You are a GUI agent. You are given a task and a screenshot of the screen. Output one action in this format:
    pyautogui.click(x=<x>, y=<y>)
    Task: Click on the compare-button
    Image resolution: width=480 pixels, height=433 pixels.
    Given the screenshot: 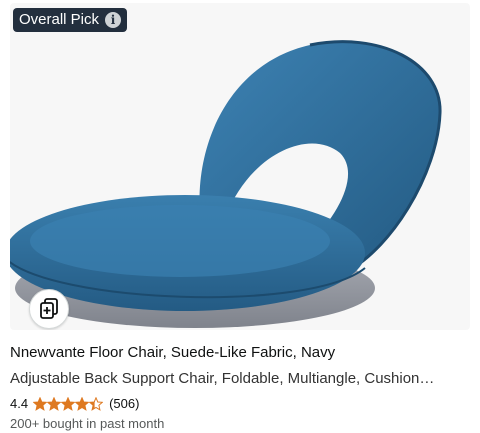 What is the action you would take?
    pyautogui.click(x=49, y=309)
    